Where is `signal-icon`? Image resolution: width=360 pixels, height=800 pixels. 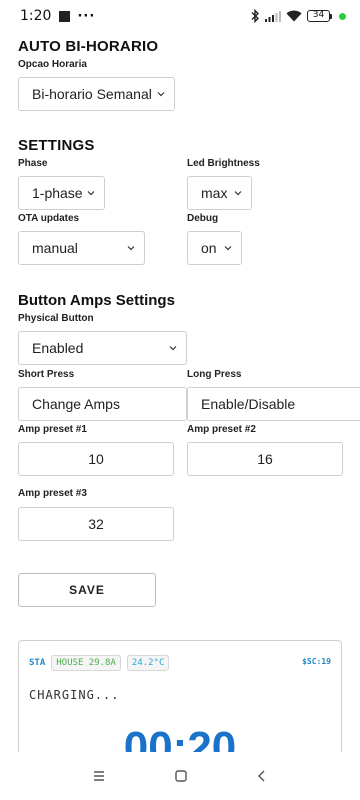
signal-icon is located at coordinates (273, 16).